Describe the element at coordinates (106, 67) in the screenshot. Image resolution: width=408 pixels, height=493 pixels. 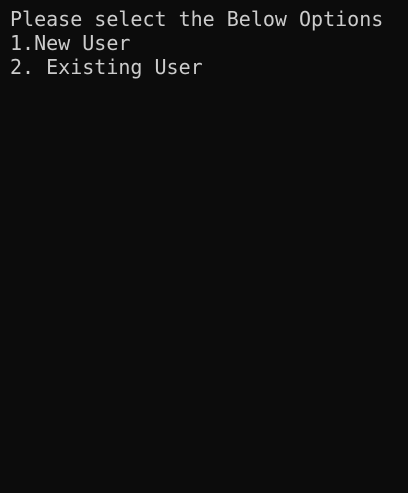
I see `option-existing-user: 2. Existing User` at that location.